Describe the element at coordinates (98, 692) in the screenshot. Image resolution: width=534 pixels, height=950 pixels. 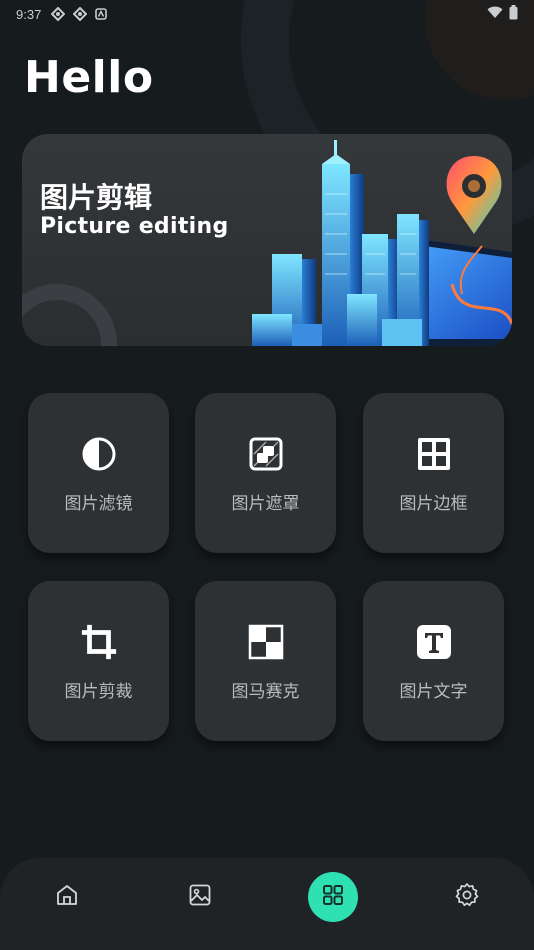
I see `tool-label: 图片剪裁` at that location.